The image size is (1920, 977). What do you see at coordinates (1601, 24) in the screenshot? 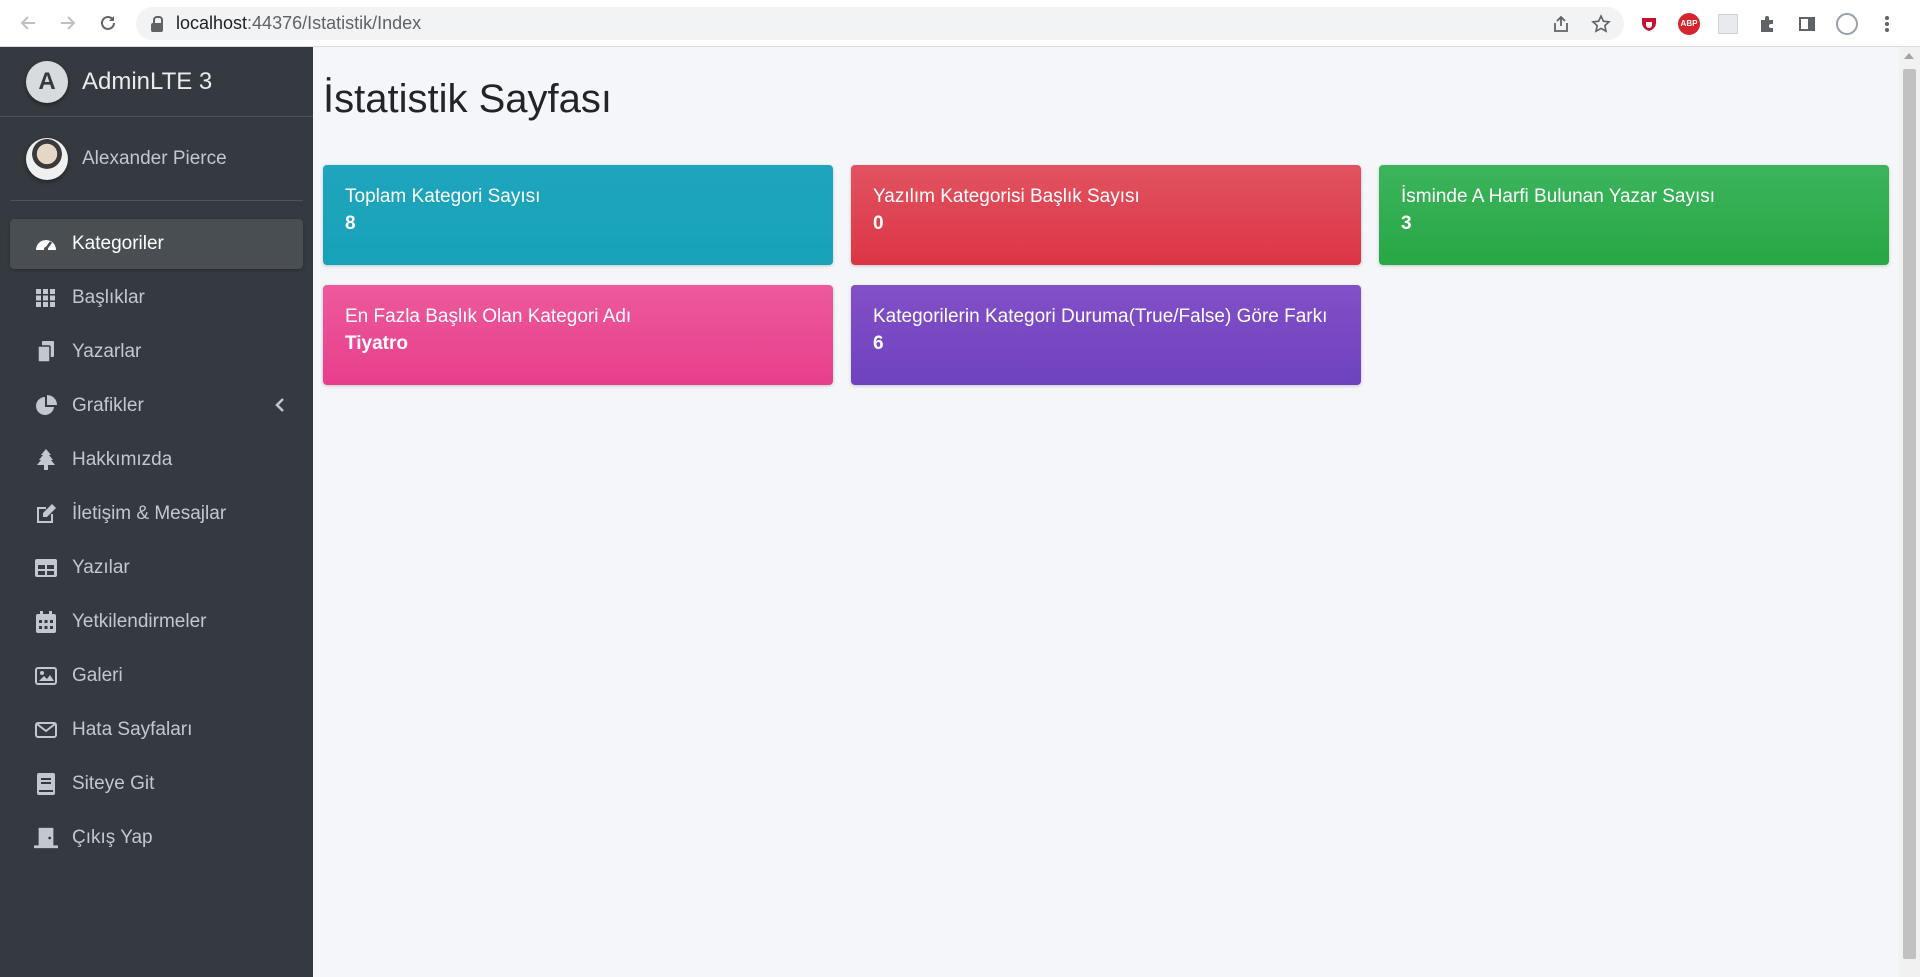
I see `star-icon` at bounding box center [1601, 24].